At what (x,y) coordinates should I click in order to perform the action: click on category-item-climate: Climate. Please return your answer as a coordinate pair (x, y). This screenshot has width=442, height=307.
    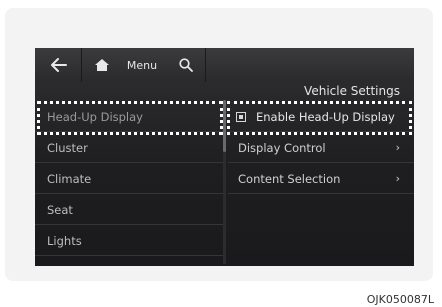
    Looking at the image, I should click on (129, 179).